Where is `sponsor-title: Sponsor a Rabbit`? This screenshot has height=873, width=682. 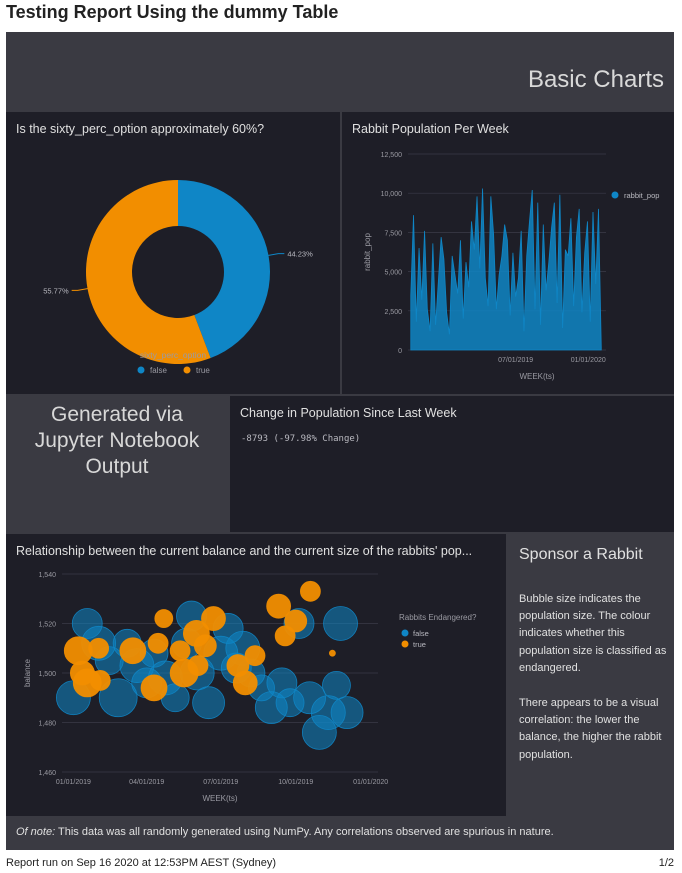 sponsor-title: Sponsor a Rabbit is located at coordinates (581, 554).